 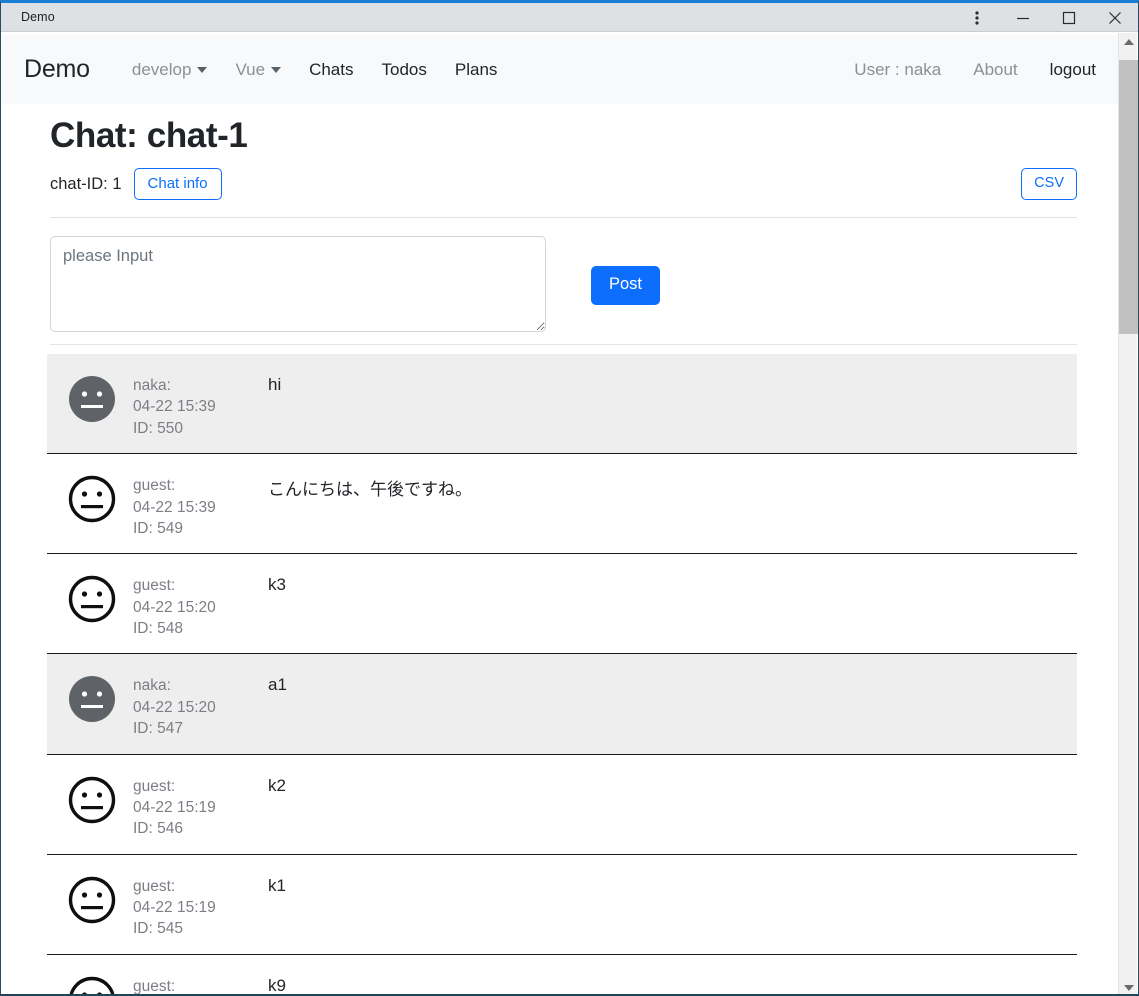 What do you see at coordinates (1128, 513) in the screenshot?
I see `vertical-scrollbar` at bounding box center [1128, 513].